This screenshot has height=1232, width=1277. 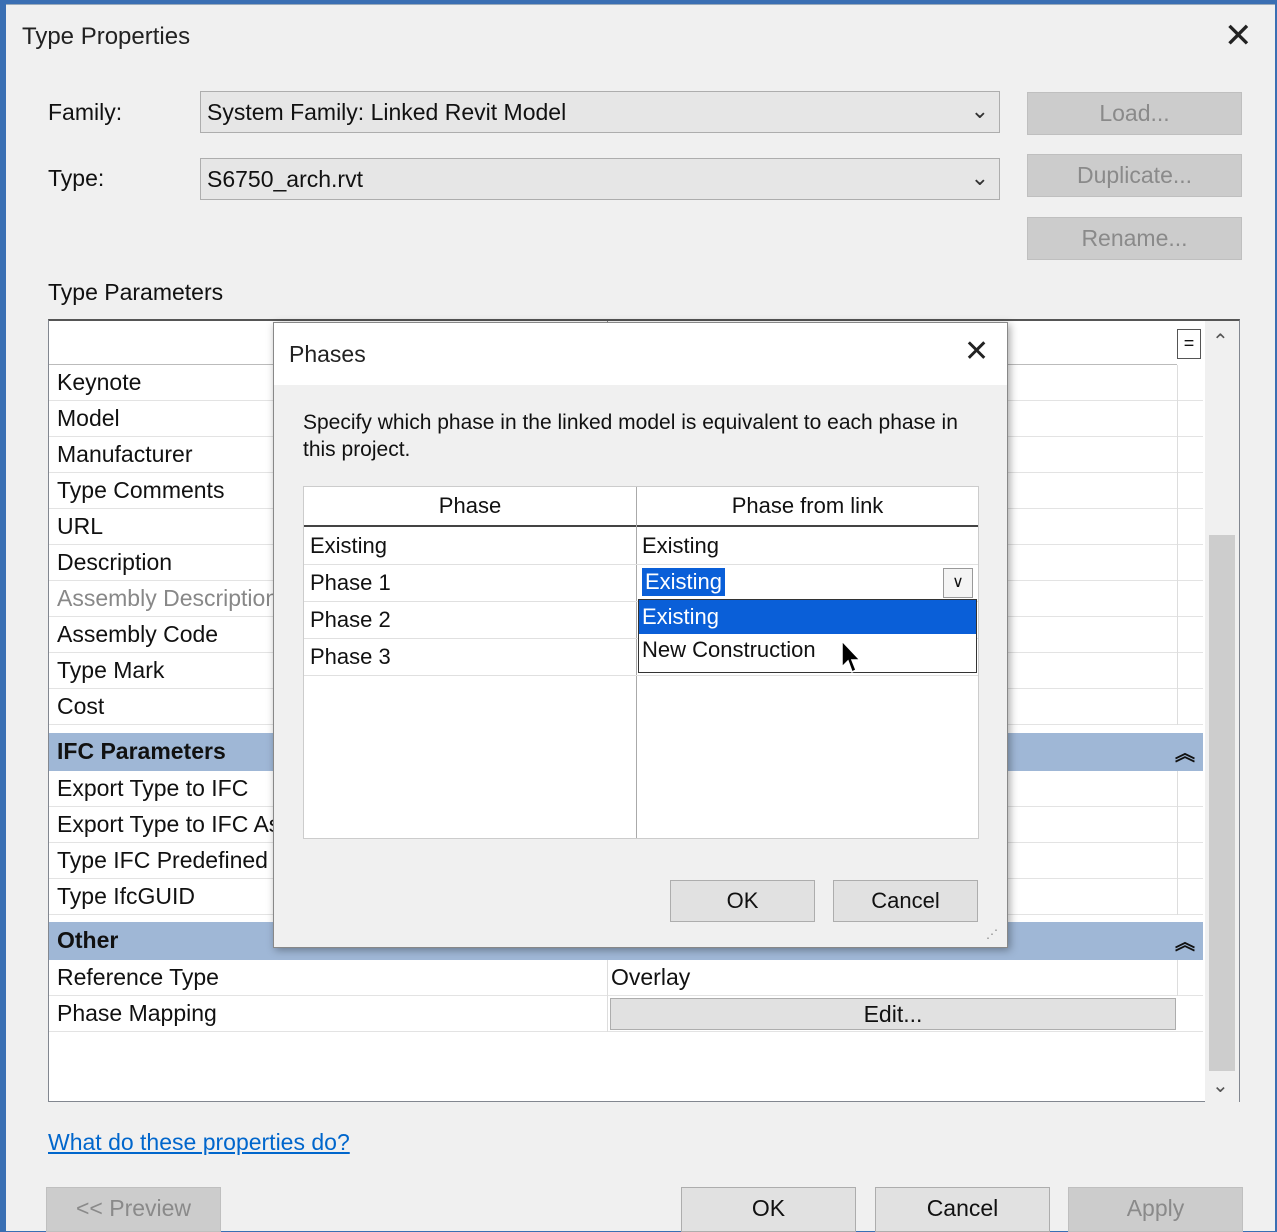 I want to click on resize-grip-icon: ⋰, so click(x=992, y=934).